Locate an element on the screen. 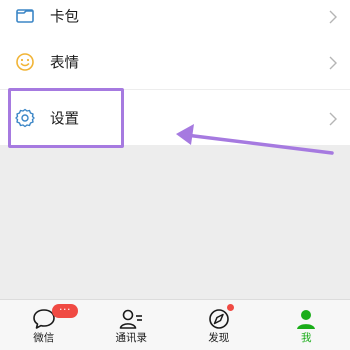 The image size is (350, 350). person-icon is located at coordinates (306, 319).